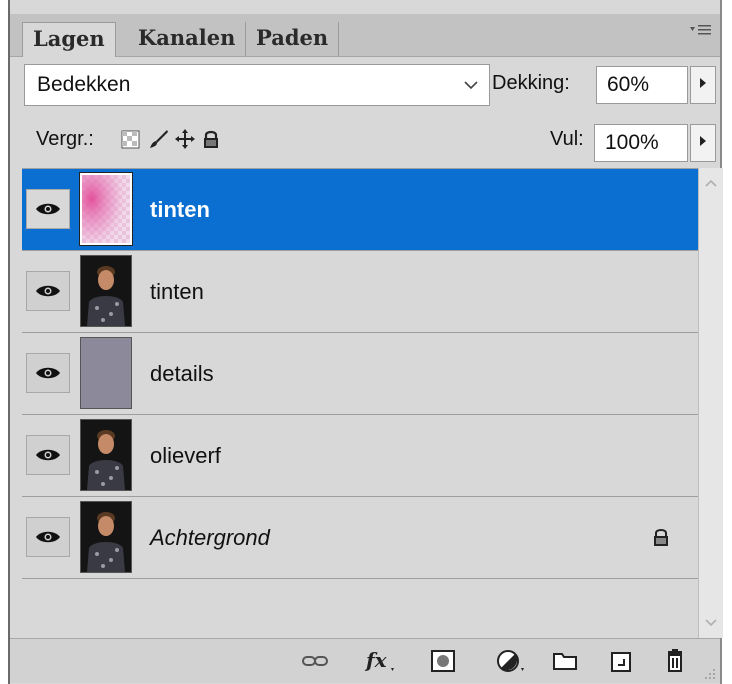  I want to click on resize-grip-icon, so click(709, 672).